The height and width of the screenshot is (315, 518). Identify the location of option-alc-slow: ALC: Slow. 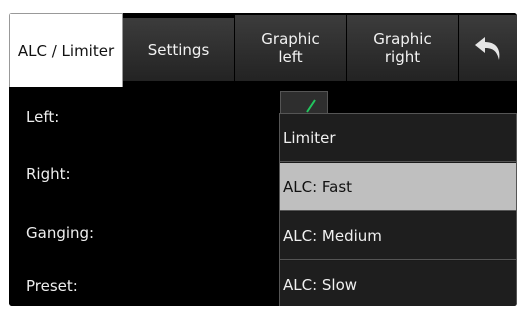
(398, 283).